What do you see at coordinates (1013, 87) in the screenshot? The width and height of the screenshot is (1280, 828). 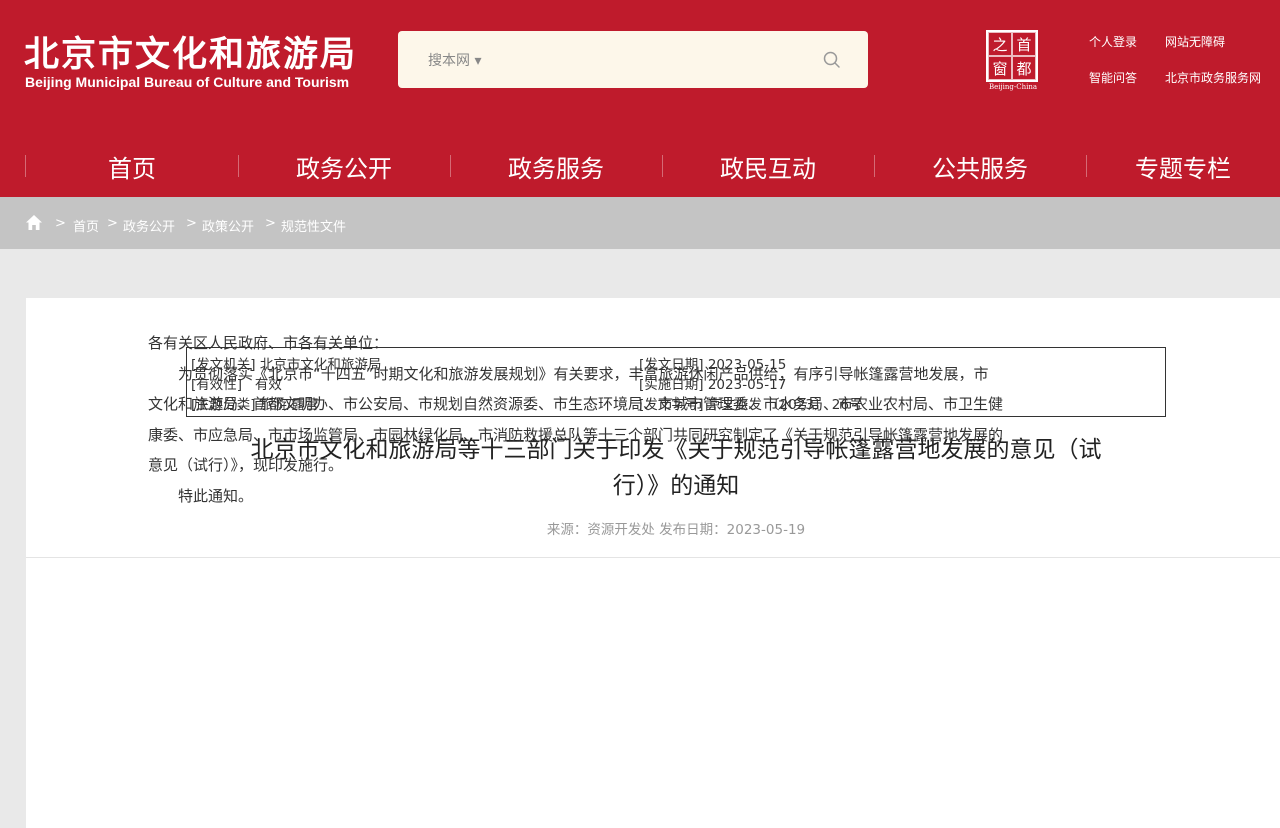 I see `capital-logo-en: Beijing-China` at bounding box center [1013, 87].